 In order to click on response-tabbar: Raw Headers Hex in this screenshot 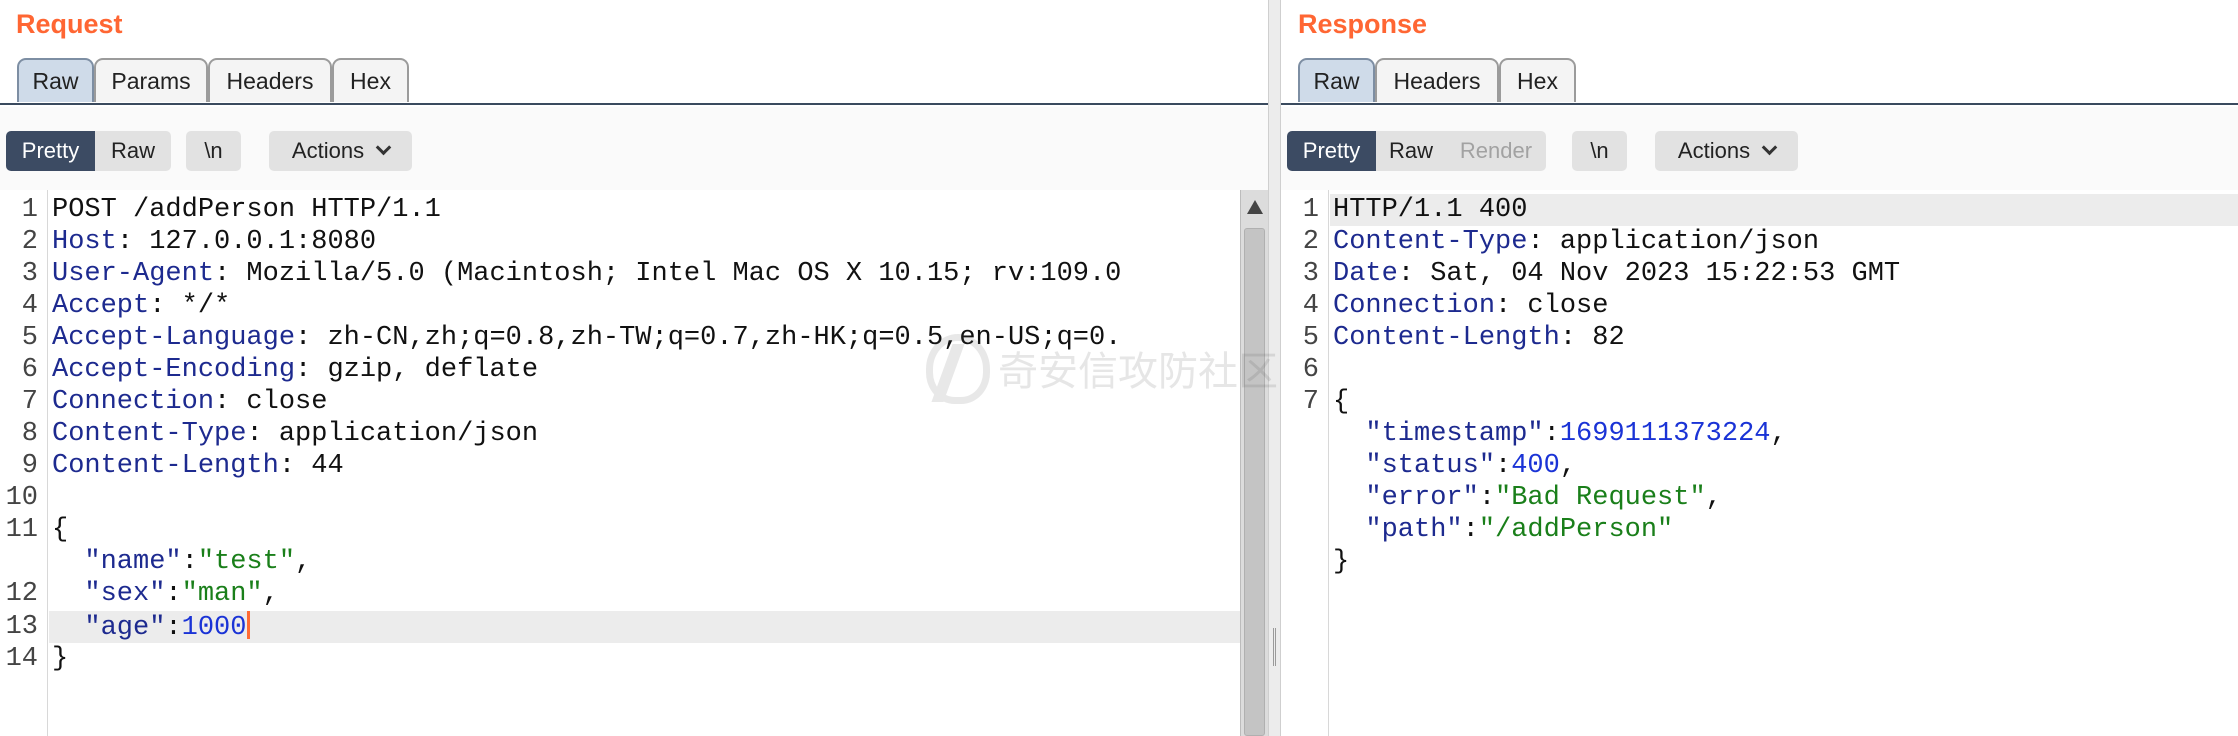, I will do `click(1759, 81)`.